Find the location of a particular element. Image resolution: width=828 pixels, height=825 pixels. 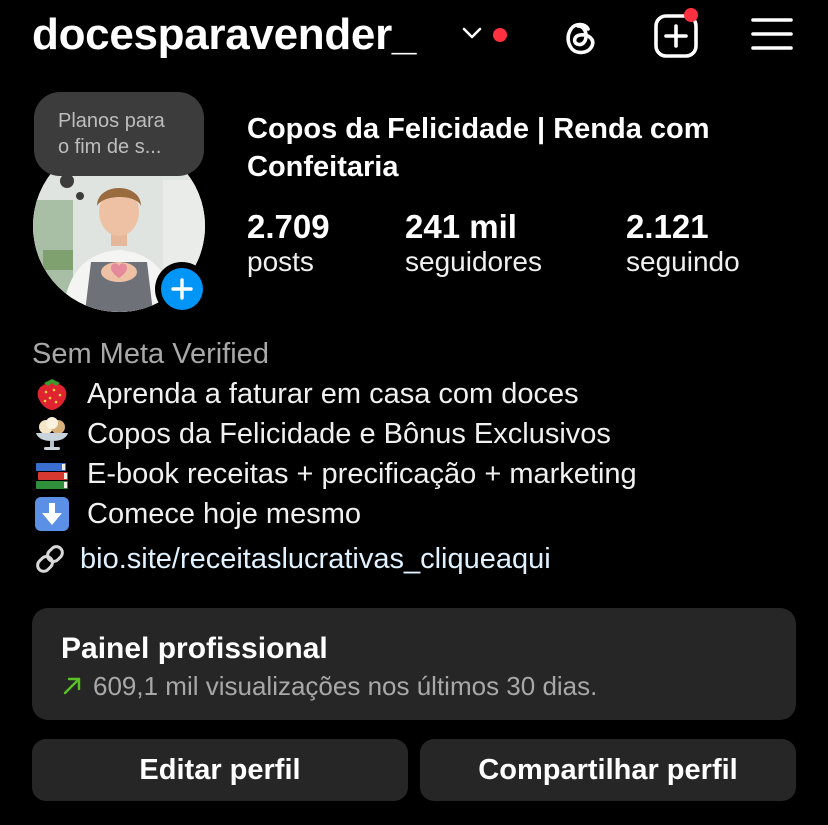

hamburger-menu-icon is located at coordinates (772, 34).